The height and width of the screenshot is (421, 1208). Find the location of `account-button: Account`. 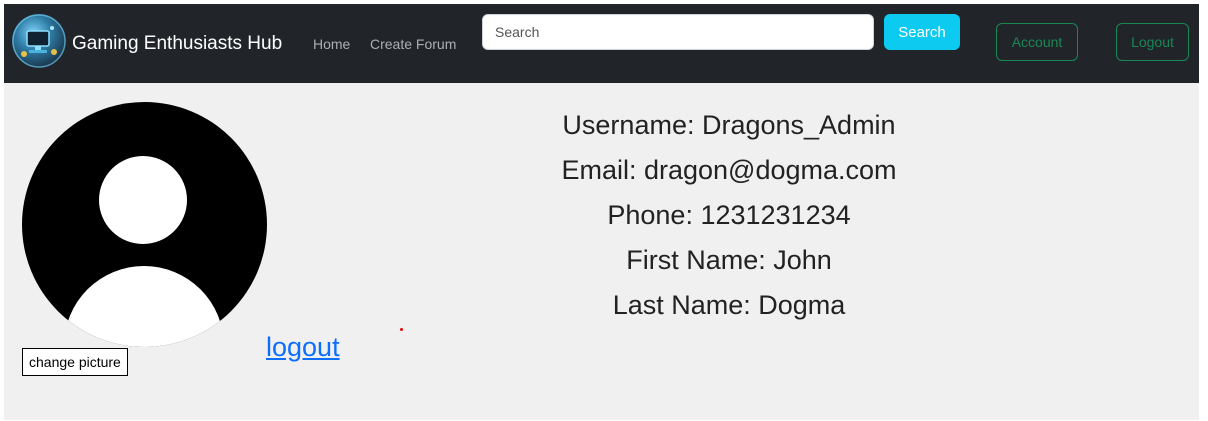

account-button: Account is located at coordinates (1037, 42).